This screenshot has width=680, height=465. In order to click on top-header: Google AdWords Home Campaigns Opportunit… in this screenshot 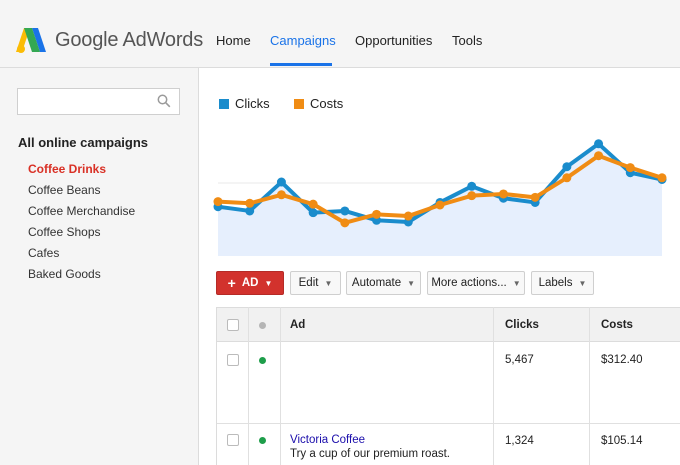, I will do `click(340, 34)`.